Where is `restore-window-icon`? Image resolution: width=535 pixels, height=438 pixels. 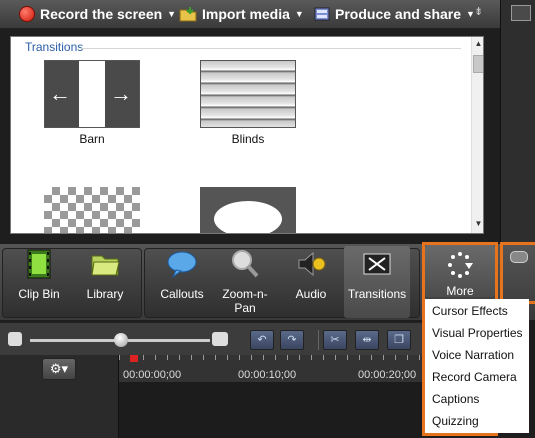
restore-window-icon is located at coordinates (521, 13).